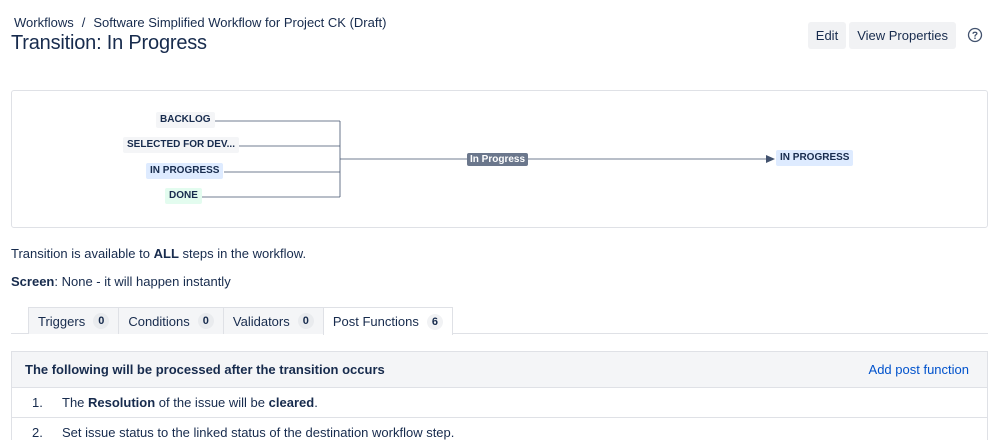 The image size is (999, 440). Describe the element at coordinates (109, 43) in the screenshot. I see `page-title: Transition: In Progress` at that location.